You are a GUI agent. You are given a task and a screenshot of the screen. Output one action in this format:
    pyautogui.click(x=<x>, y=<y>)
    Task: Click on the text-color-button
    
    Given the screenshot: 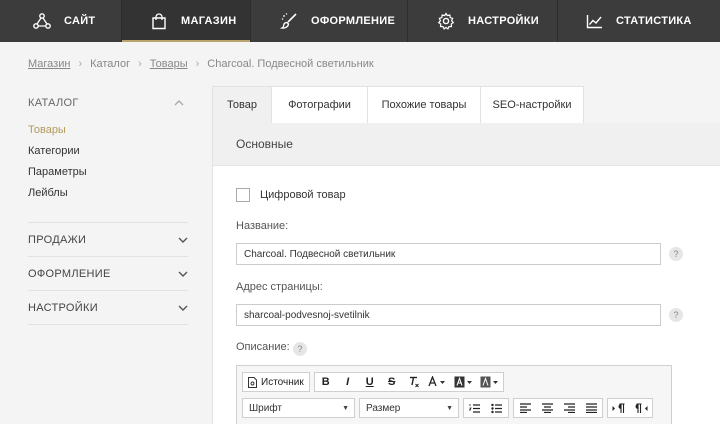 What is the action you would take?
    pyautogui.click(x=438, y=382)
    